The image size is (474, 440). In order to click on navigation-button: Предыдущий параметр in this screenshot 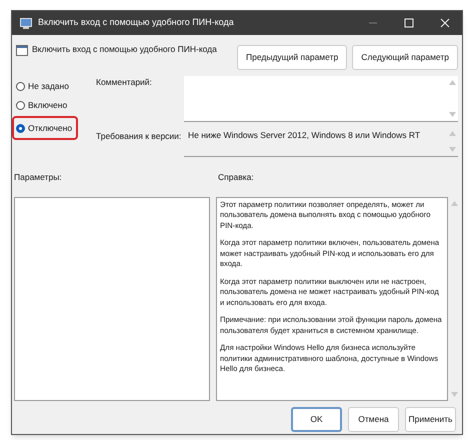, I will do `click(292, 57)`.